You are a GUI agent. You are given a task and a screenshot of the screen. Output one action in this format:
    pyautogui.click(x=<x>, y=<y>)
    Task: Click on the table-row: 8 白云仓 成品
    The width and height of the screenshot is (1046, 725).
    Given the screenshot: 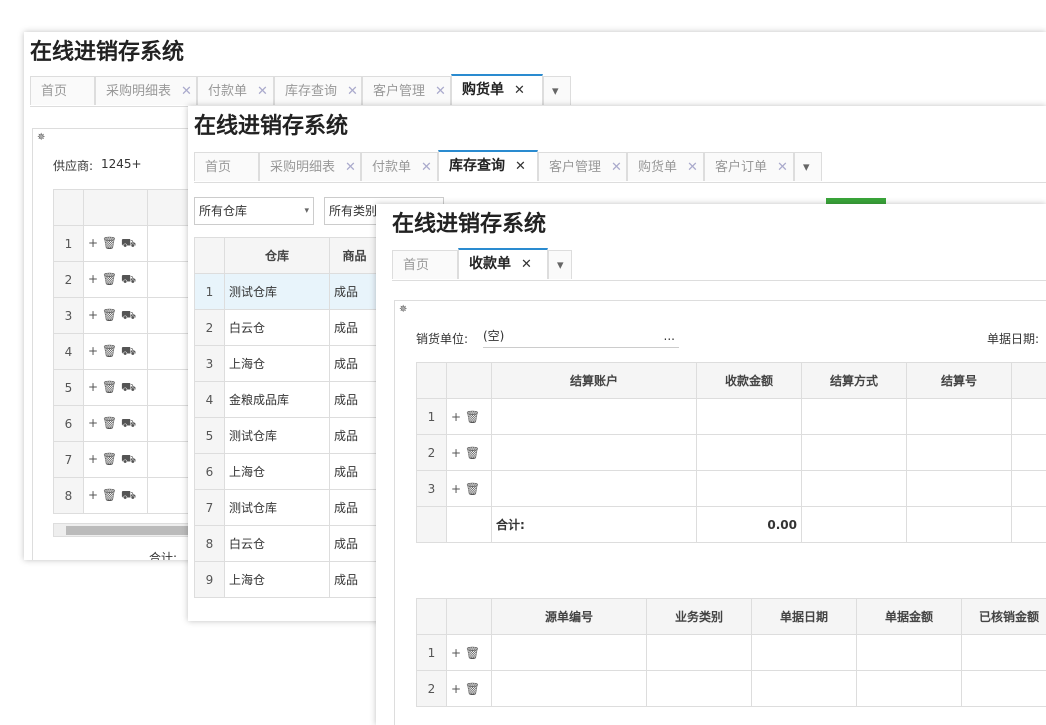 What is the action you would take?
    pyautogui.click(x=287, y=543)
    